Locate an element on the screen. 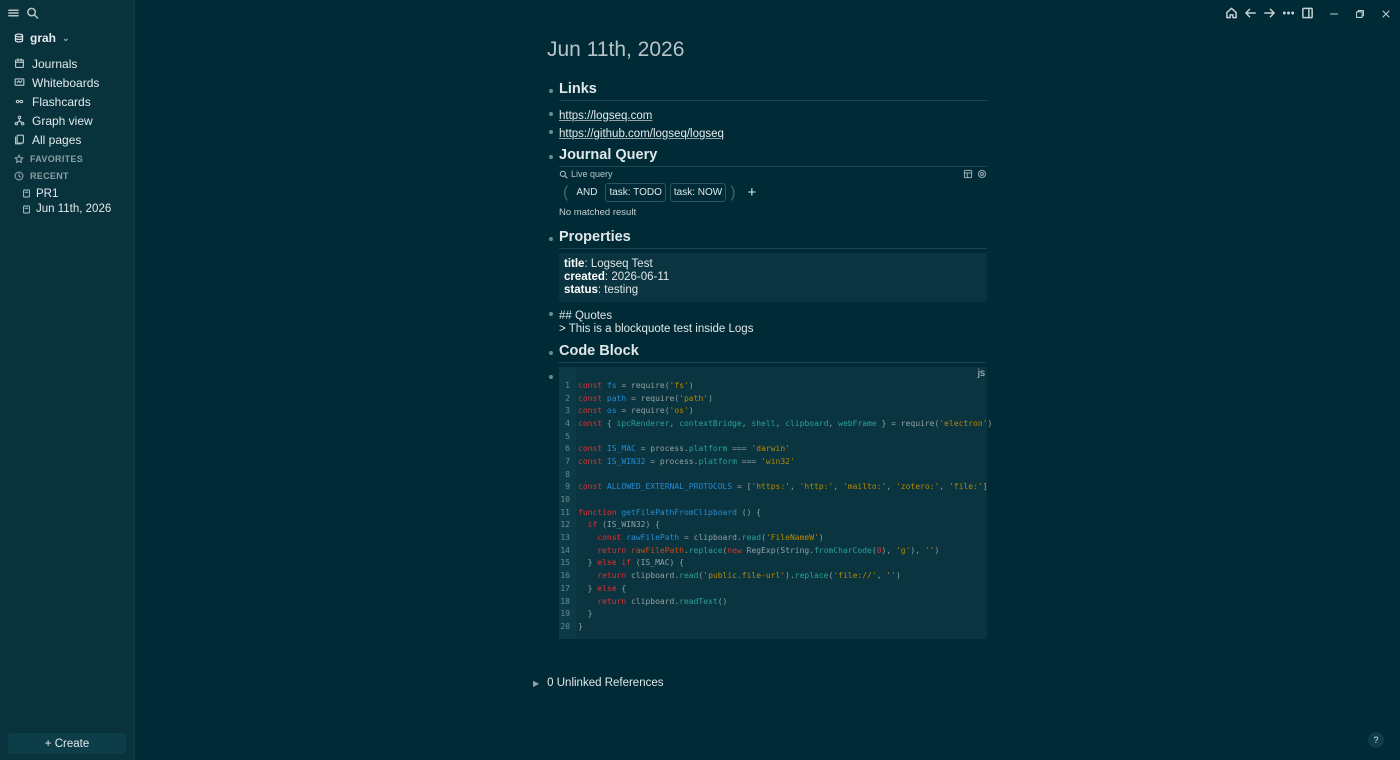  database-icon is located at coordinates (19, 38).